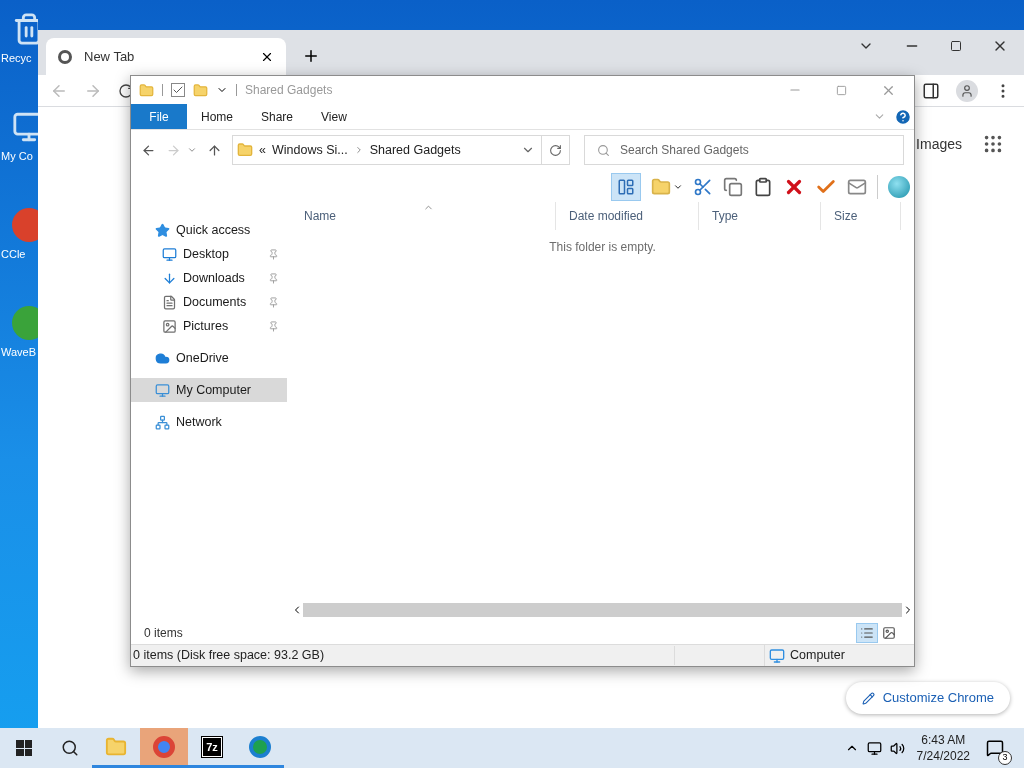 The height and width of the screenshot is (768, 1024). Describe the element at coordinates (209, 278) in the screenshot. I see `nav-item: Downloads` at that location.